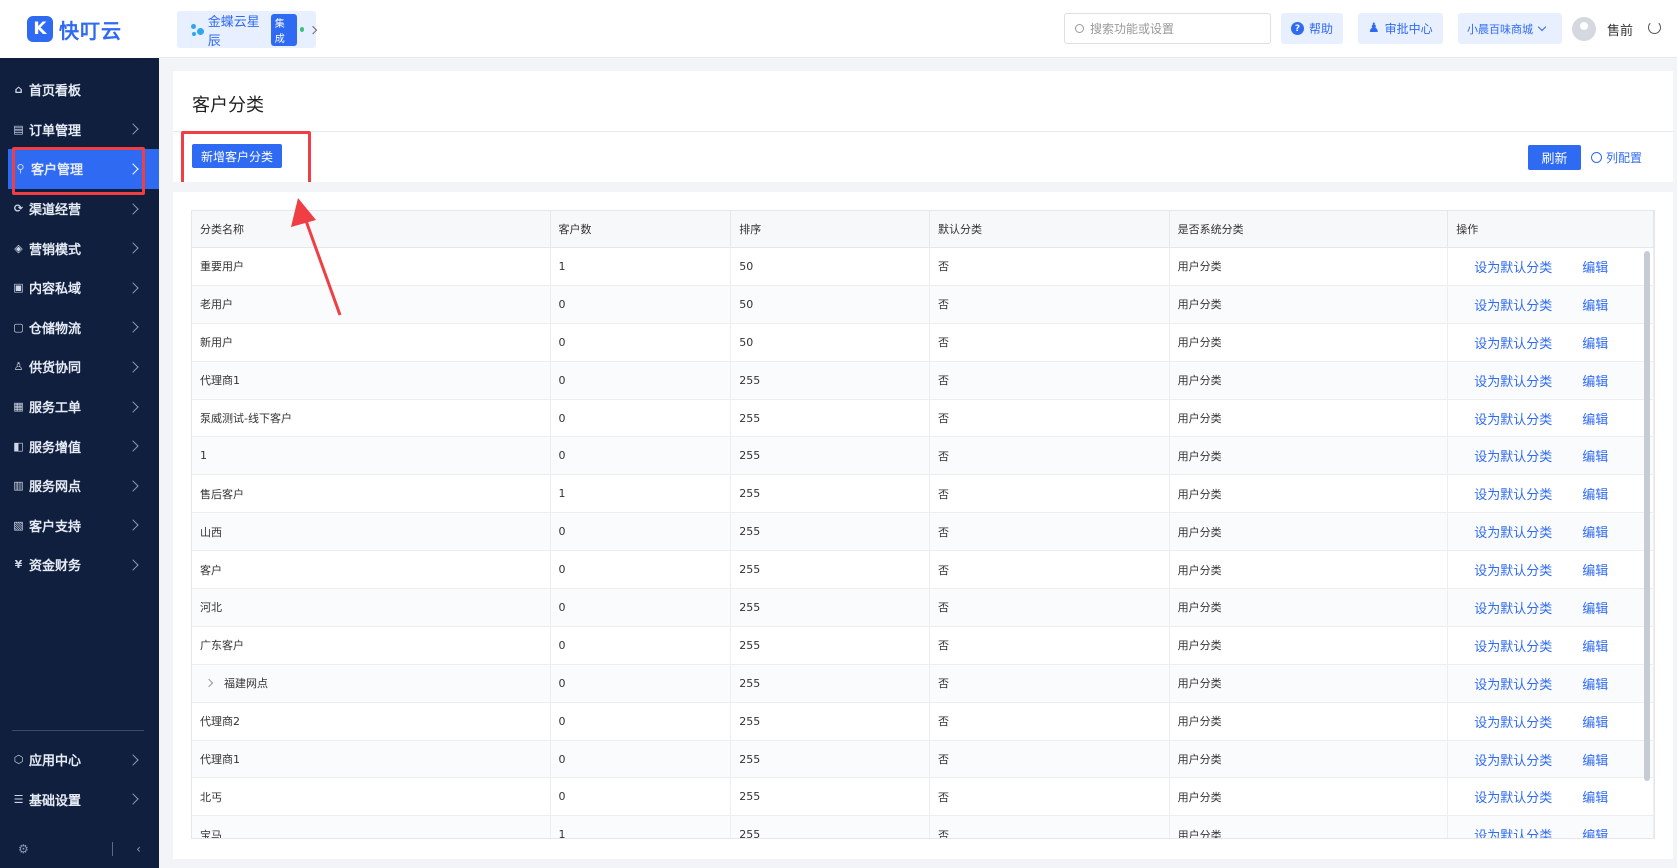 Image resolution: width=1677 pixels, height=868 pixels. Describe the element at coordinates (641, 229) in the screenshot. I see `column-header: 客户数` at that location.